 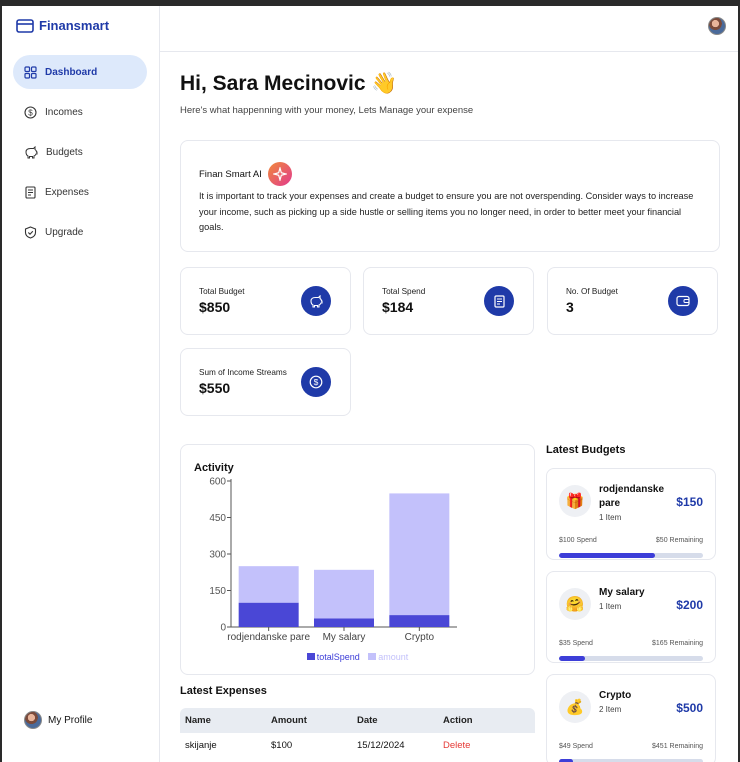 What do you see at coordinates (33, 720) in the screenshot?
I see `avatar` at bounding box center [33, 720].